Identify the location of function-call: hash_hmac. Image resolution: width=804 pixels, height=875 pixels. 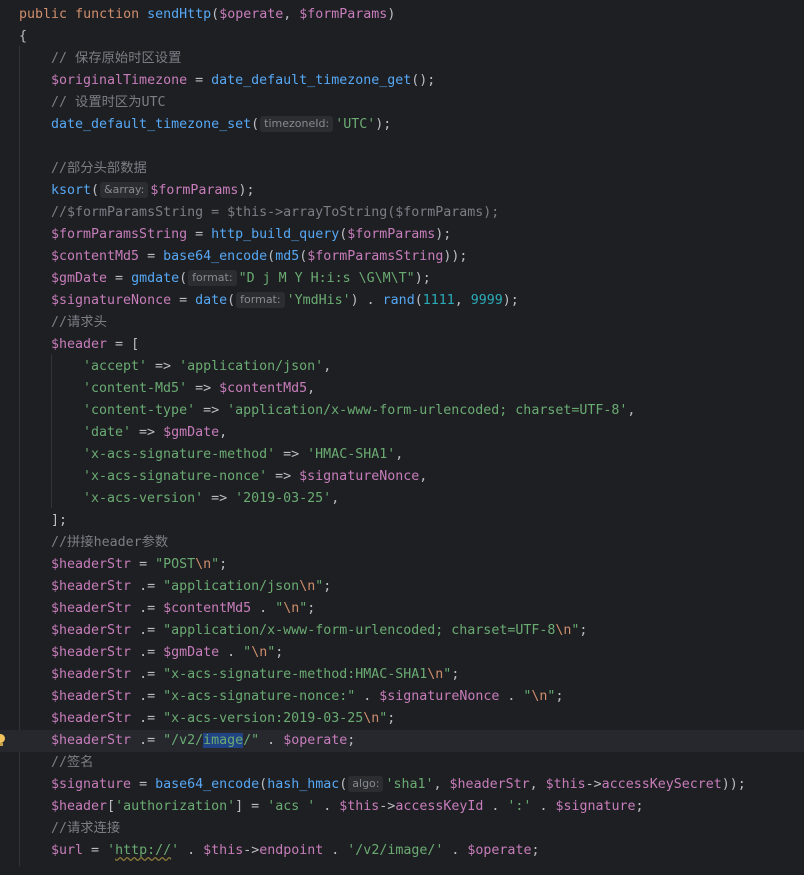
(303, 784).